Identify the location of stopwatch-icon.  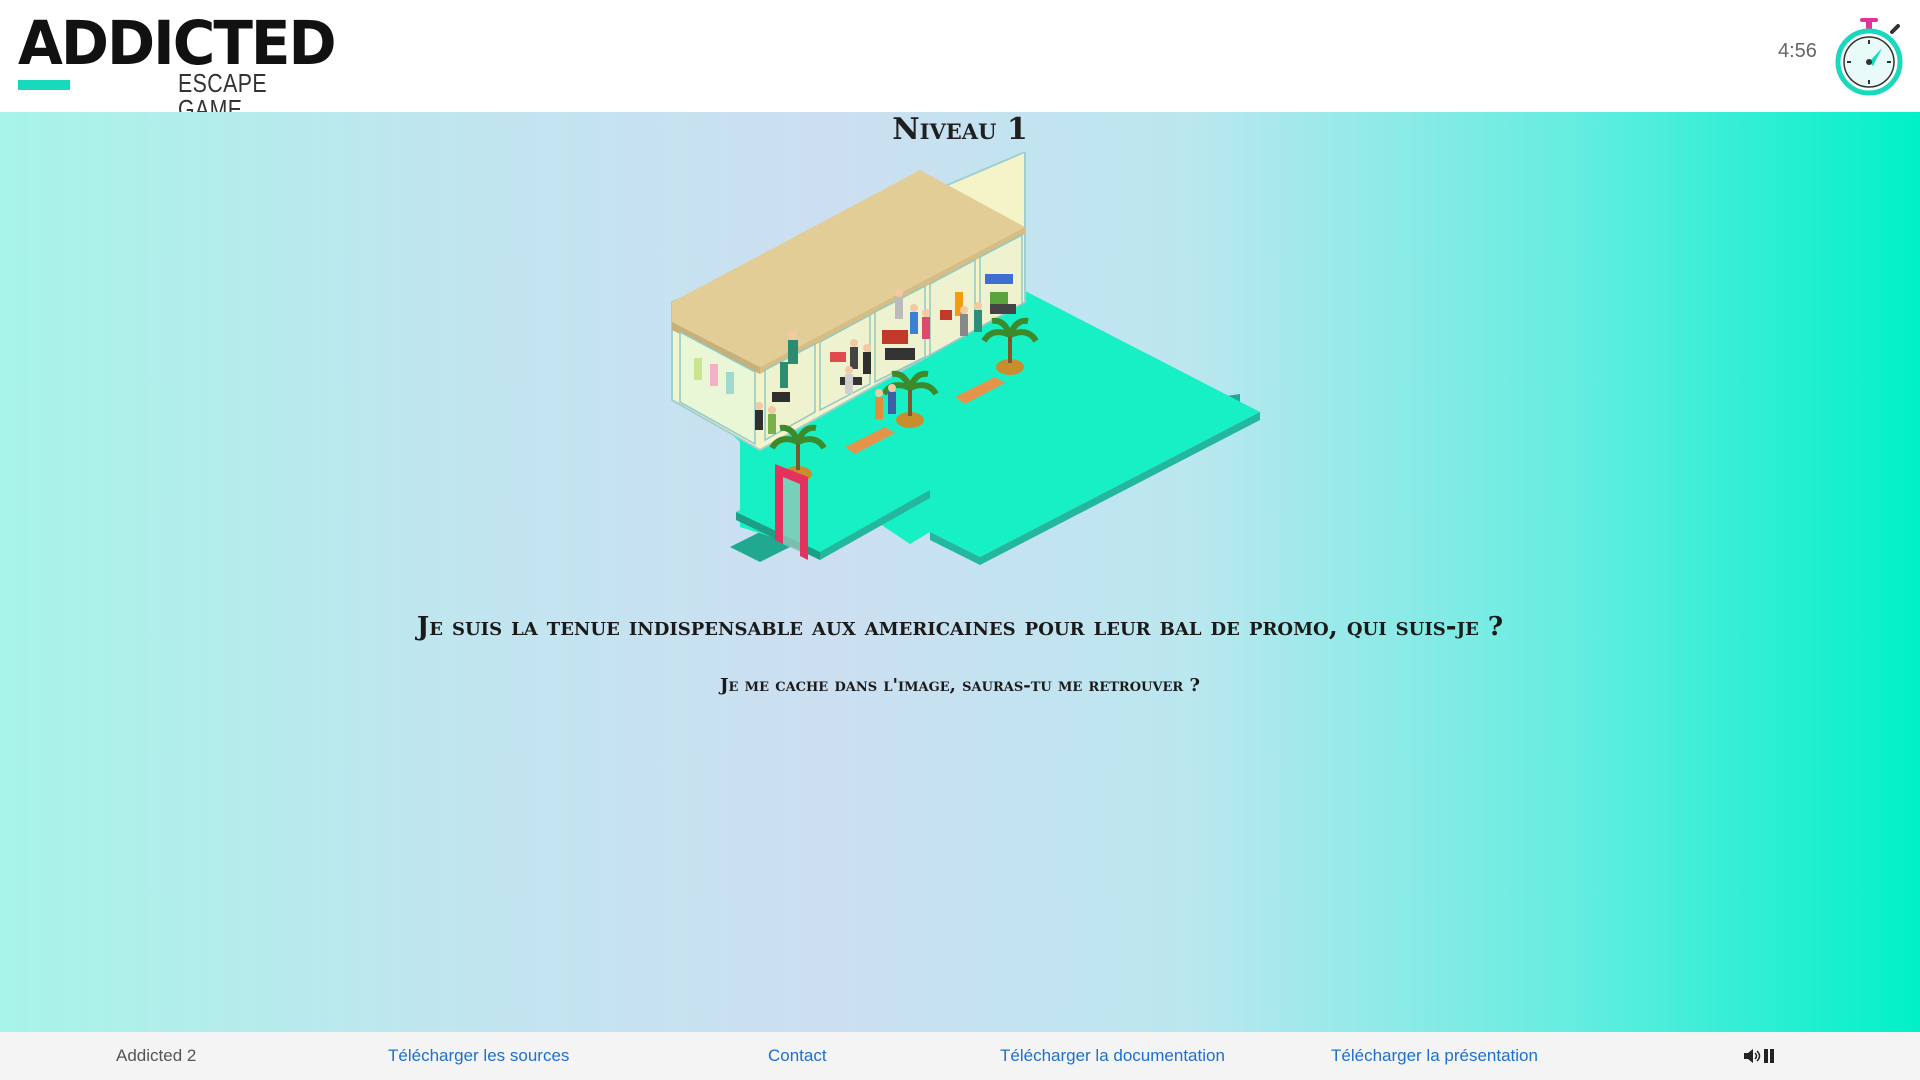
(1869, 57).